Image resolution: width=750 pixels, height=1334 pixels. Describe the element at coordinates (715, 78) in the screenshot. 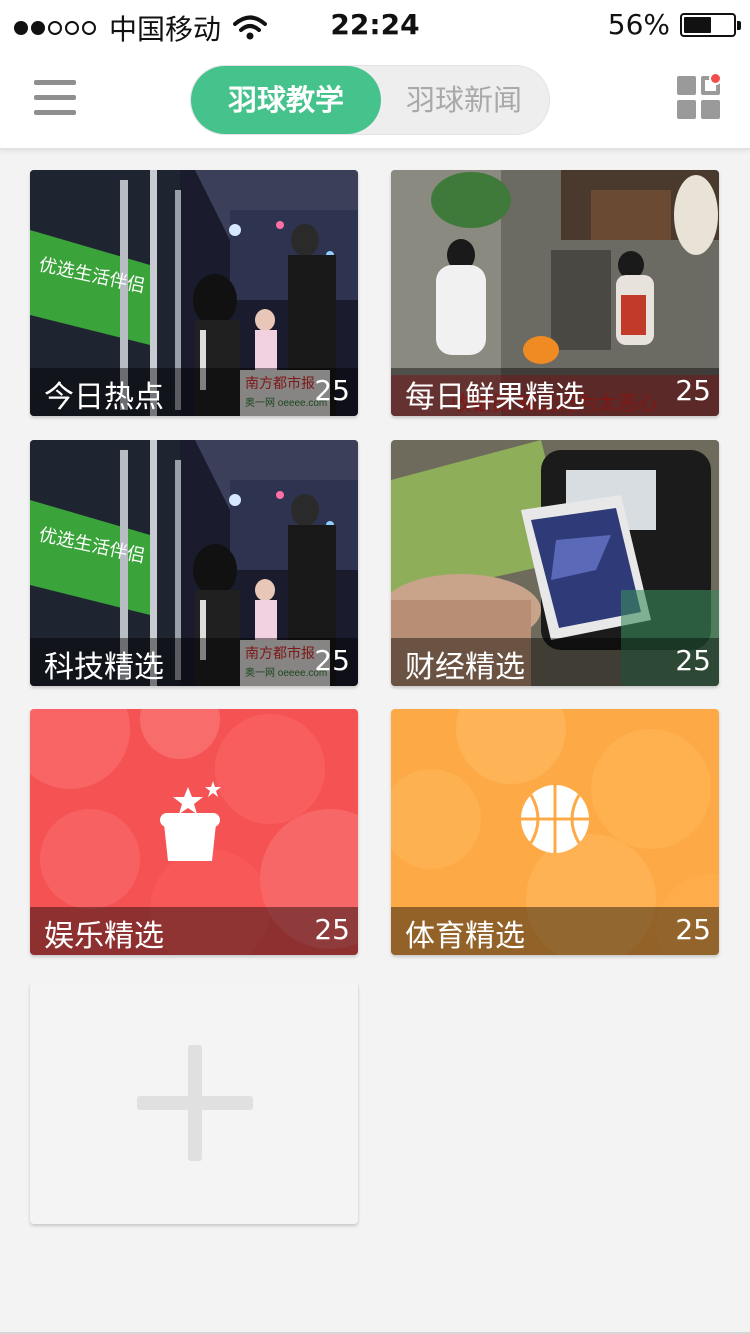

I see `notification-badge` at that location.